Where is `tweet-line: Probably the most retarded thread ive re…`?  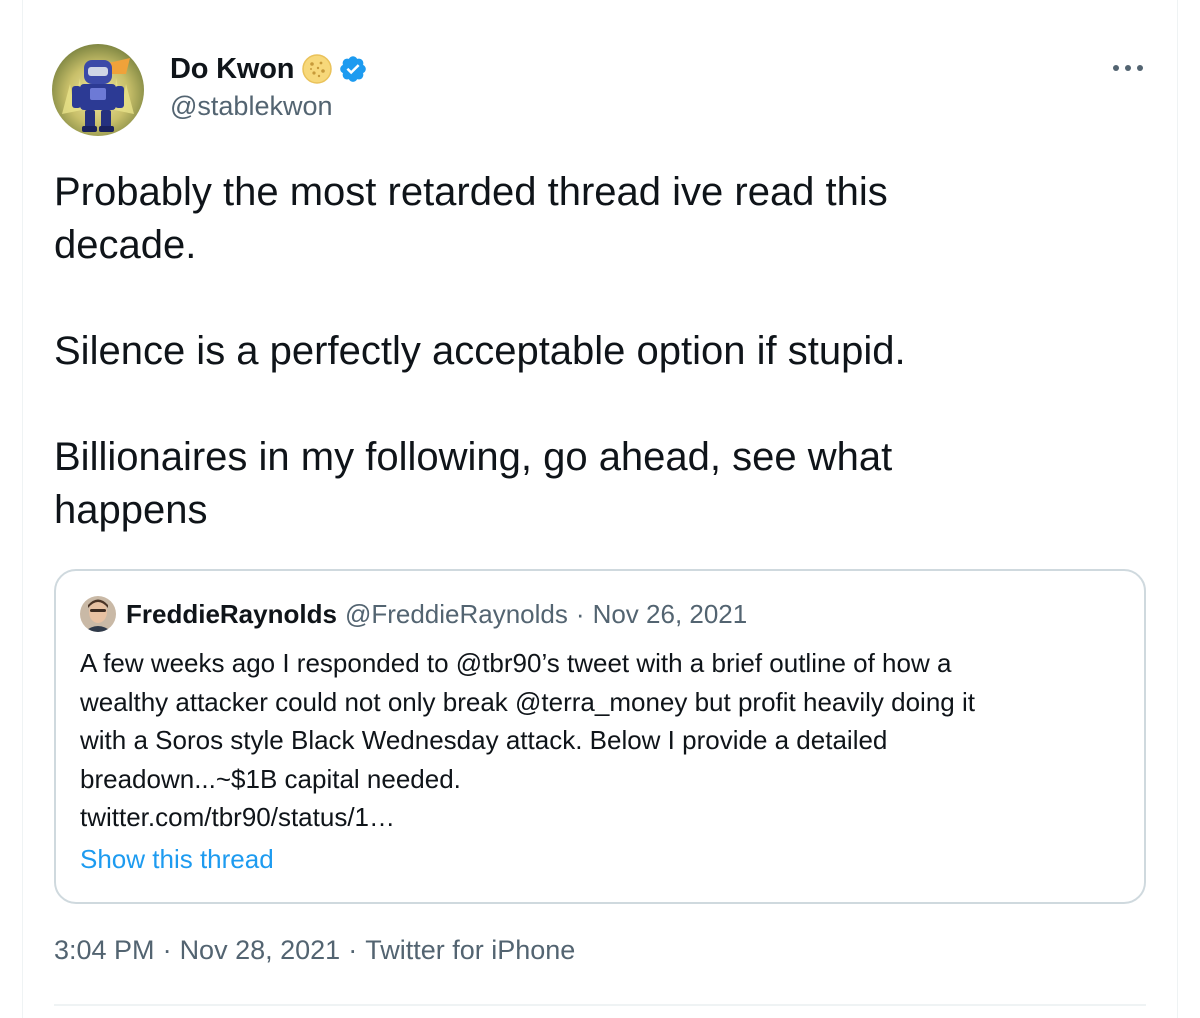
tweet-line: Probably the most retarded thread ive re… is located at coordinates (471, 192).